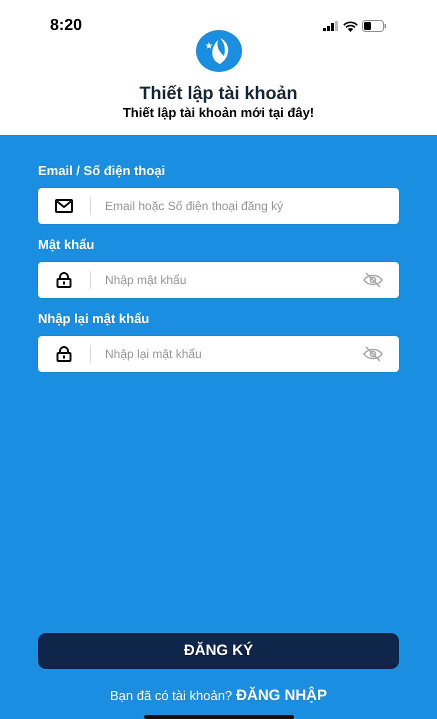 The image size is (437, 719). I want to click on login-link: ĐĂNG NHẬP, so click(281, 696).